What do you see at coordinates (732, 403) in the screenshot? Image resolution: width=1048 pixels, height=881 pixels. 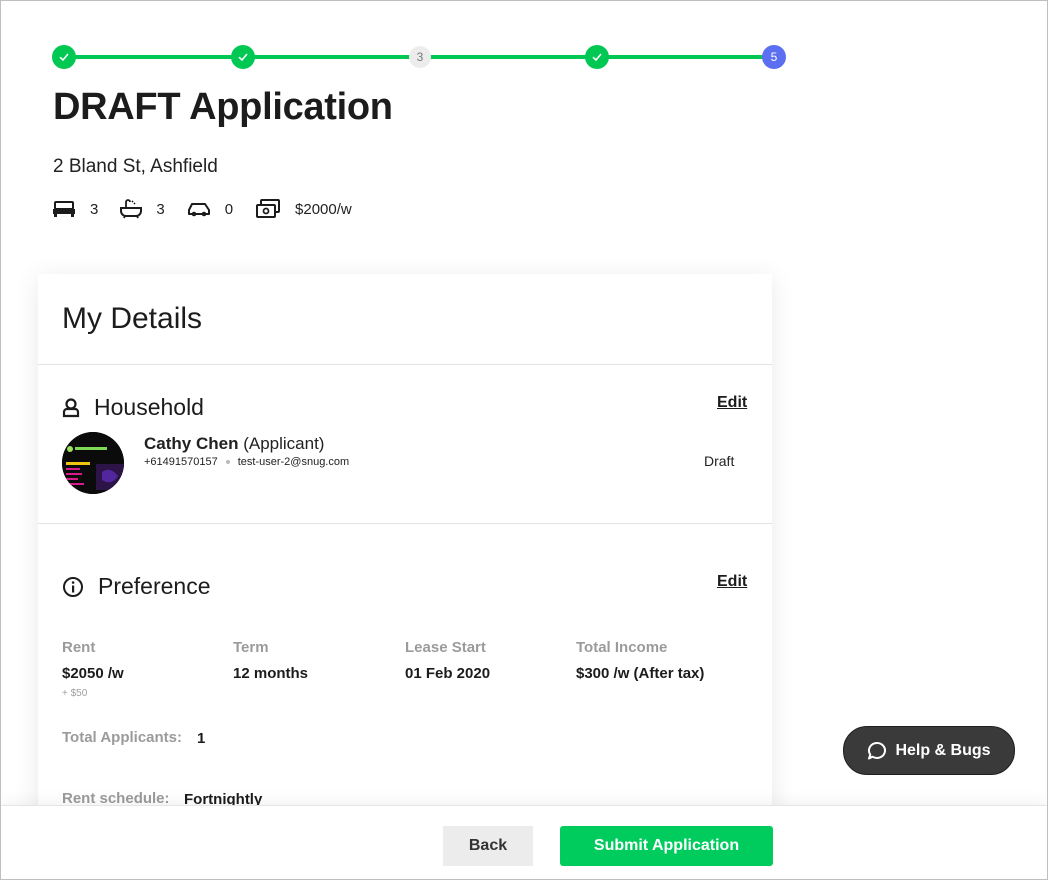 I see `household-edit-link: Edit` at bounding box center [732, 403].